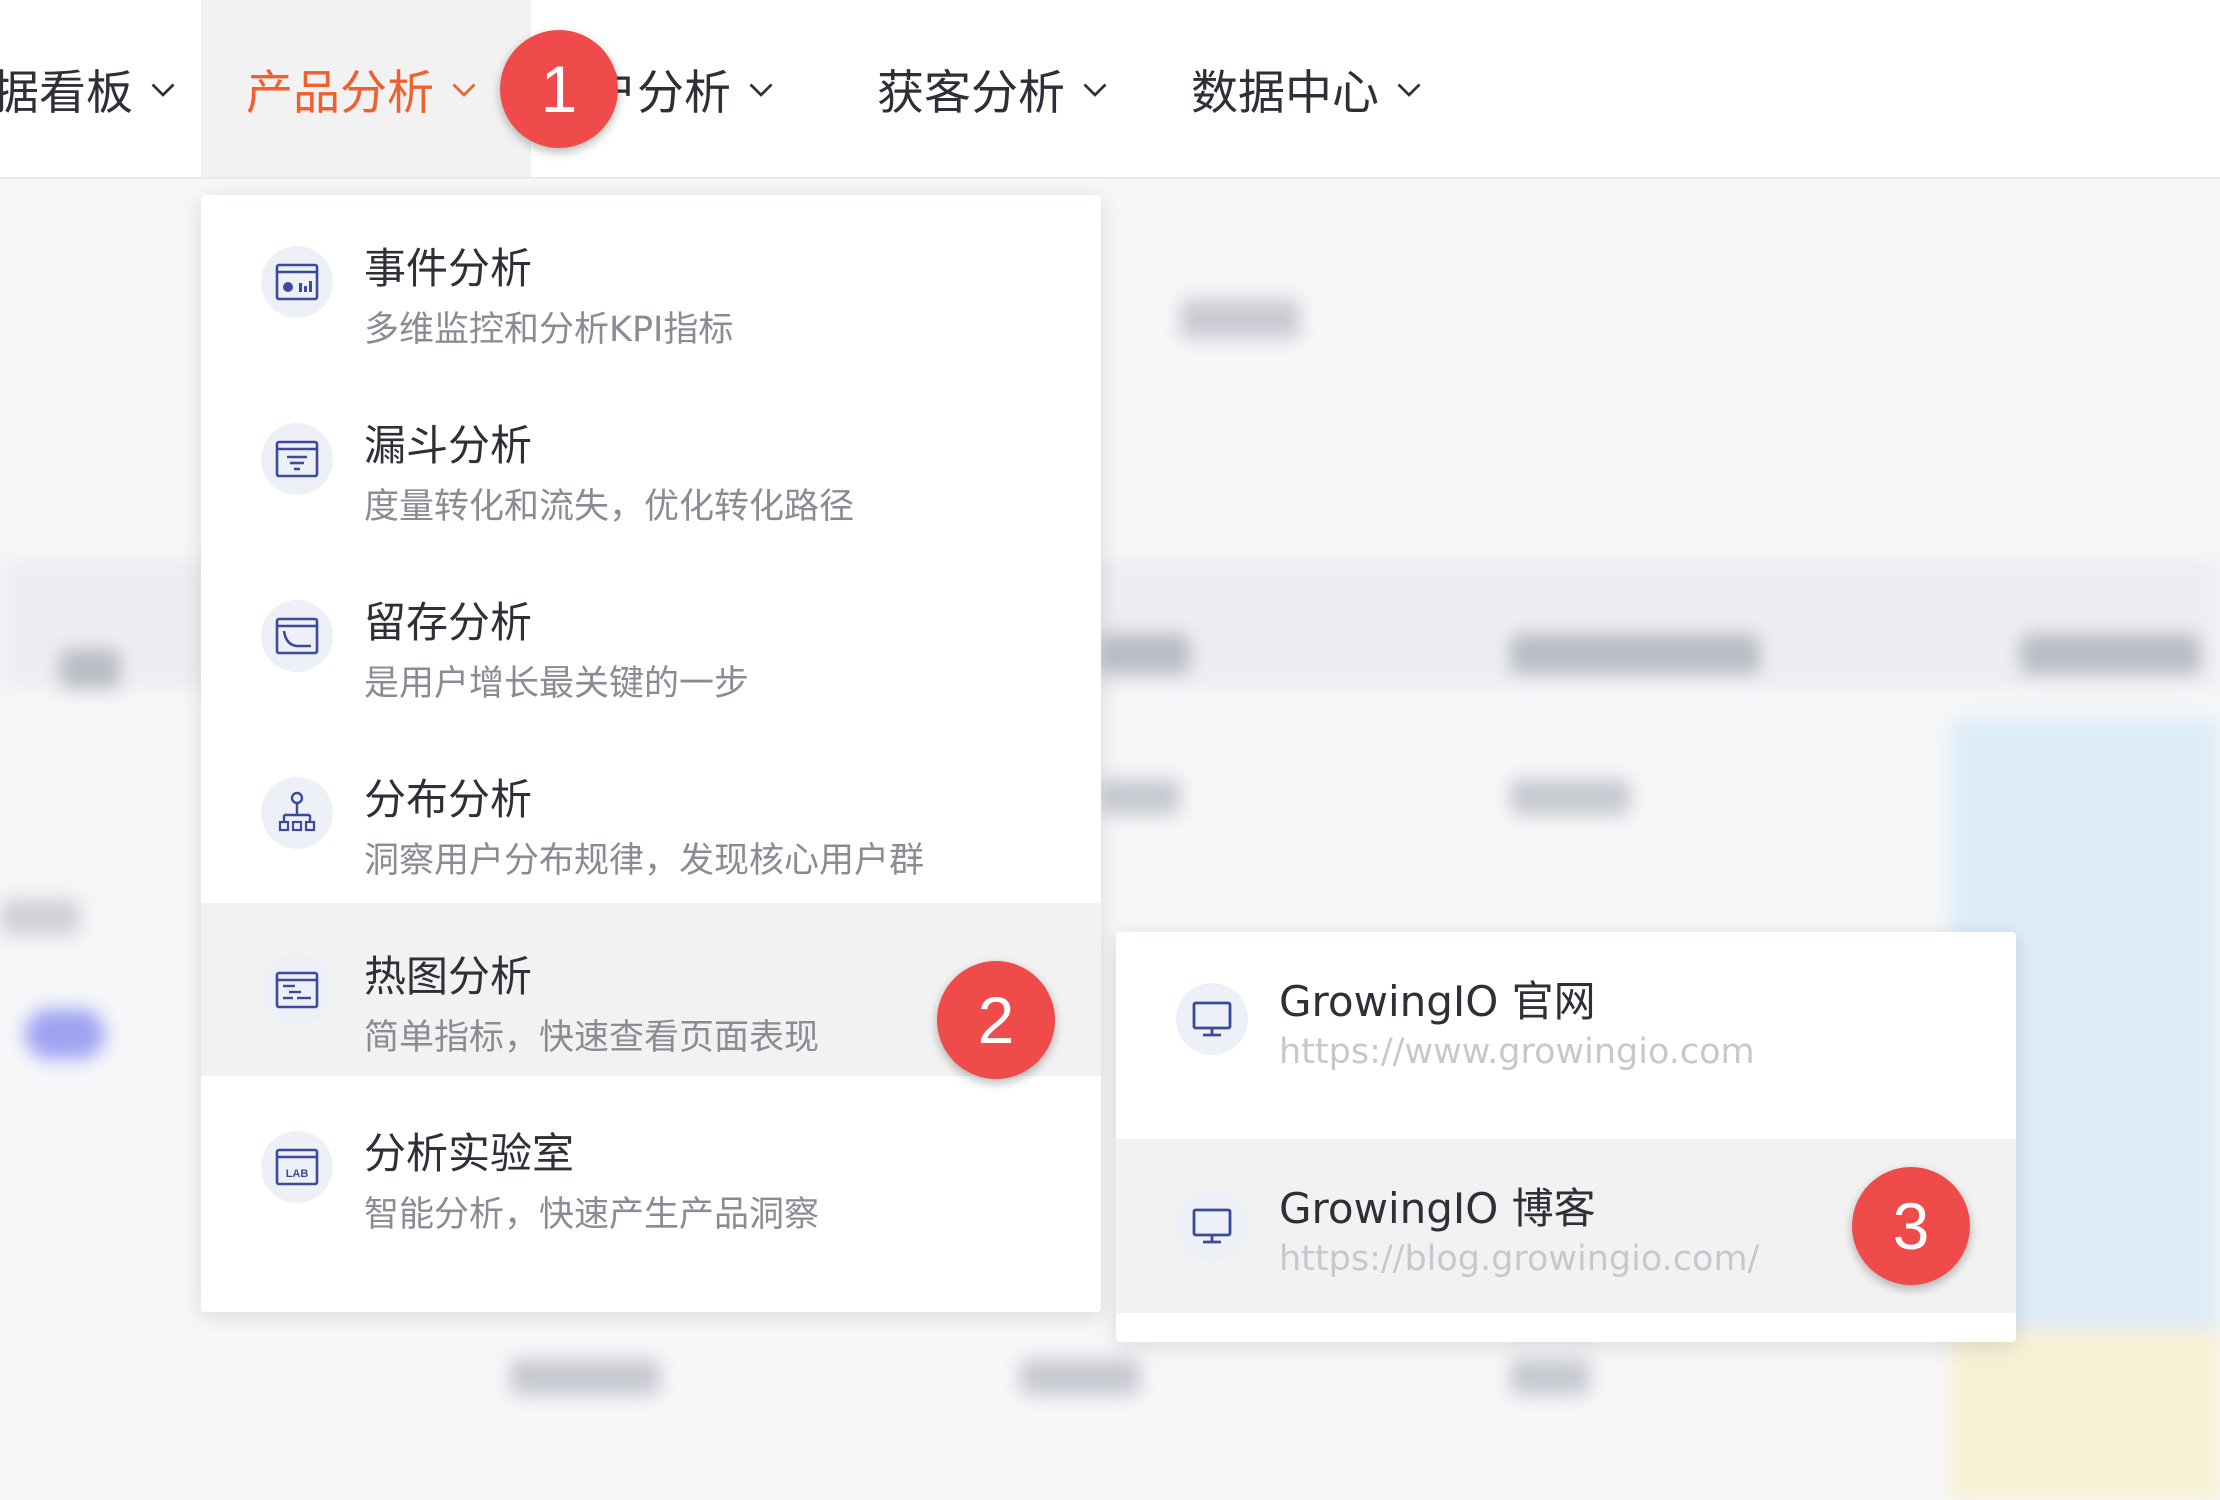 This screenshot has width=2220, height=1500. I want to click on menu-item-desc: 度量转化和流失，优化转化路径, so click(609, 507).